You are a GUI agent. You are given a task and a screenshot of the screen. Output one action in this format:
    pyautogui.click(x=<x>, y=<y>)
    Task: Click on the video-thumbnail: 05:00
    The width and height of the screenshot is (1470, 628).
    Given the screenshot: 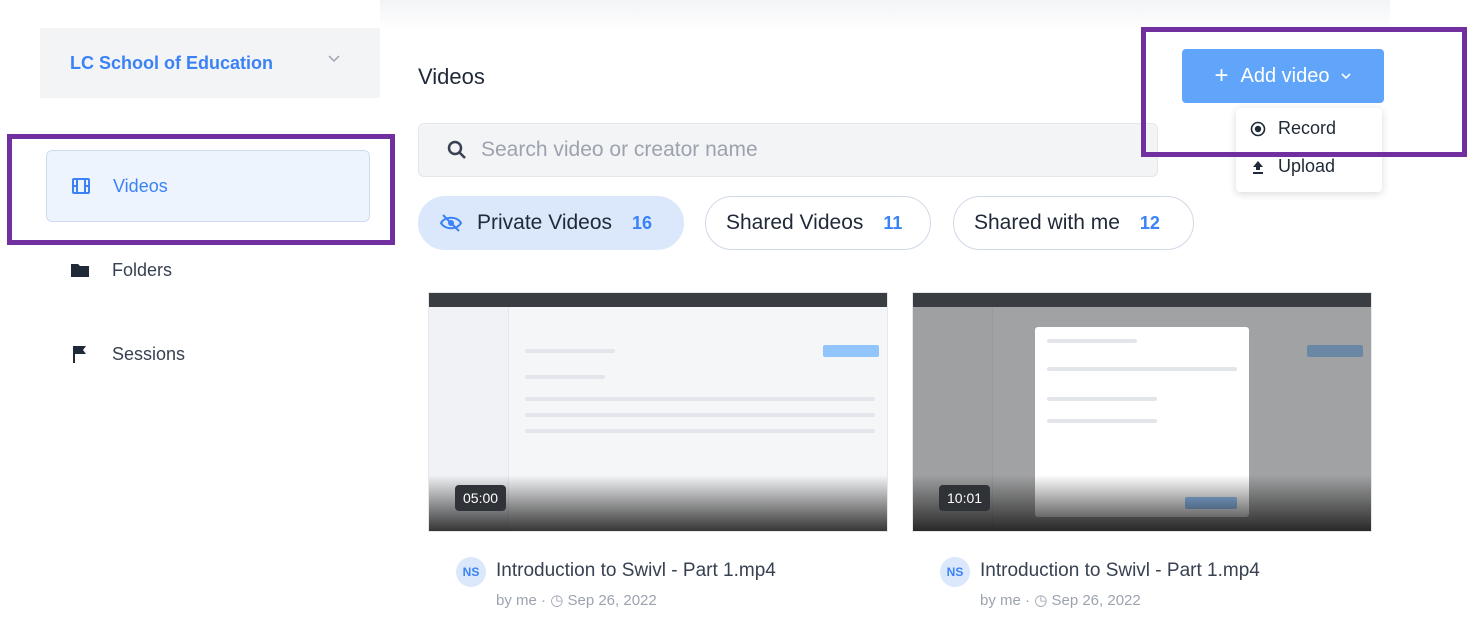 What is the action you would take?
    pyautogui.click(x=658, y=412)
    